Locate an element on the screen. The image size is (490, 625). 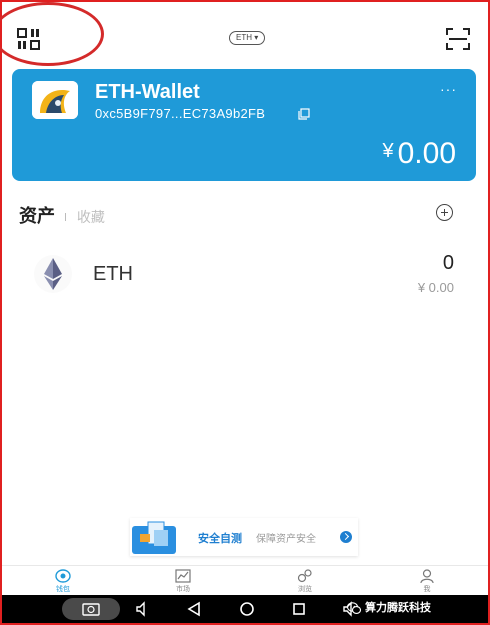
asset-tabs: 资产 收藏 is located at coordinates (62, 215).